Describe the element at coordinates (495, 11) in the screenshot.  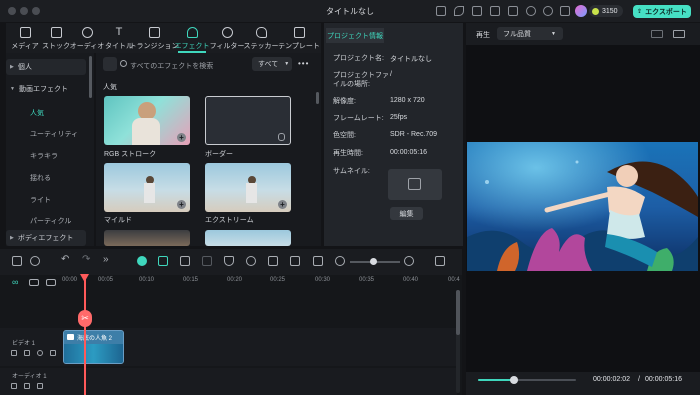
I see `monitor-icon` at that location.